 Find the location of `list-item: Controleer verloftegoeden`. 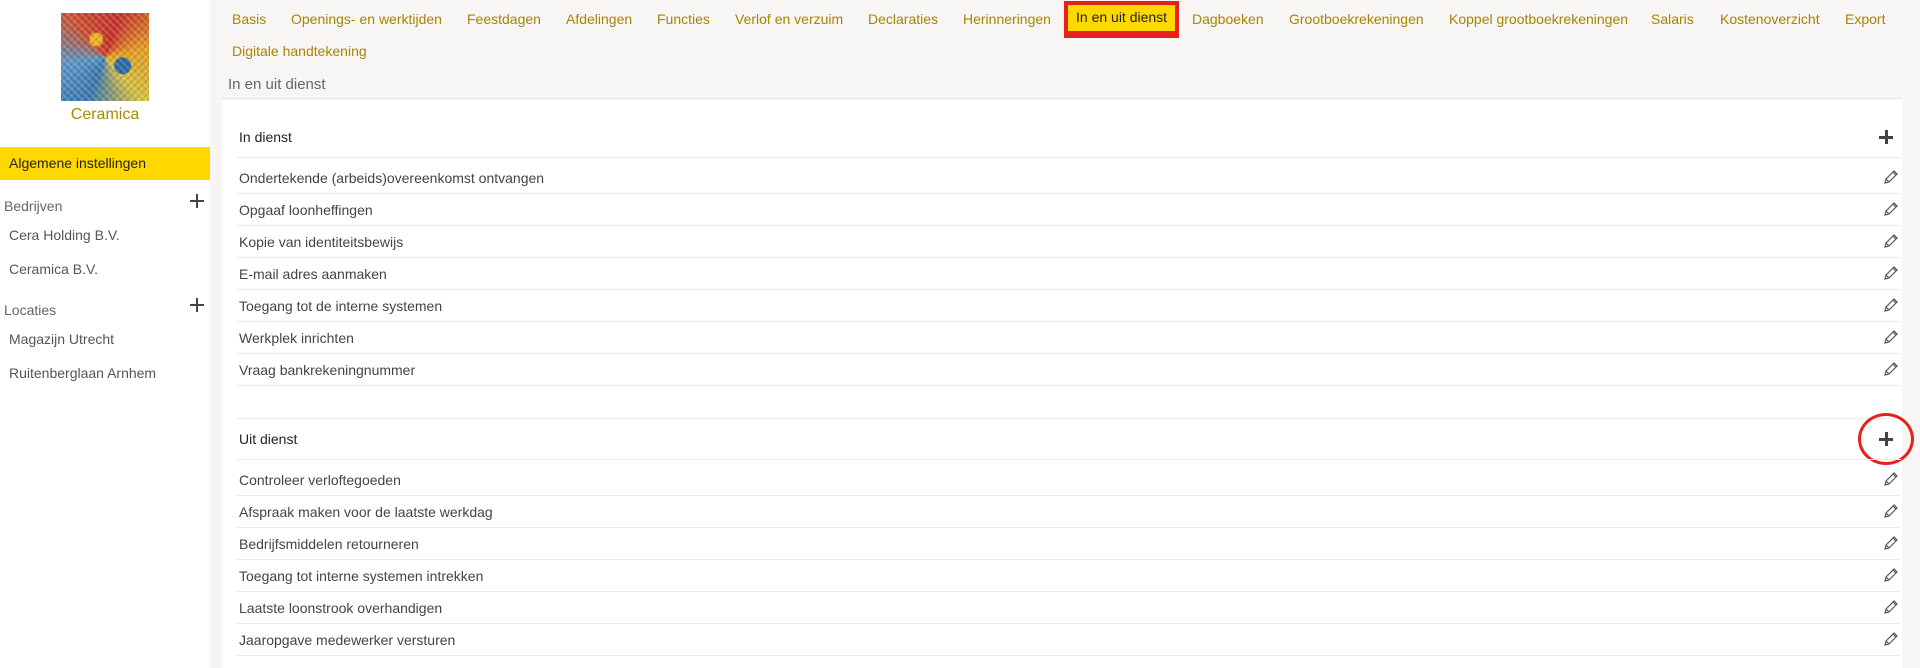

list-item: Controleer verloftegoeden is located at coordinates (1068, 480).